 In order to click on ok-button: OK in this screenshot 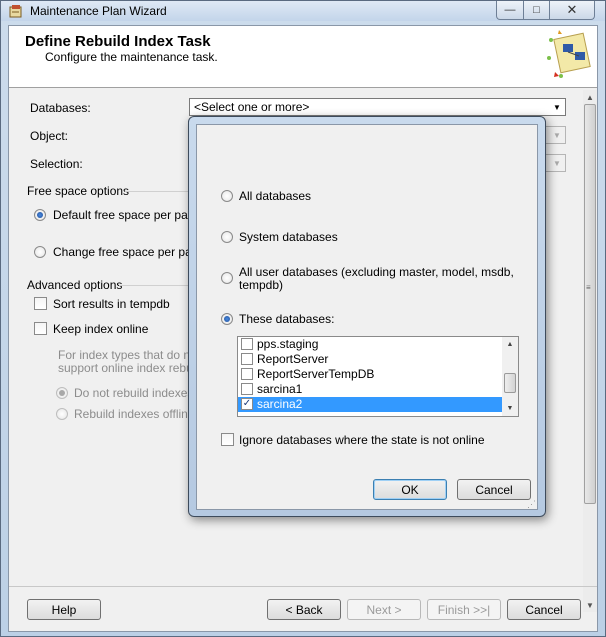, I will do `click(410, 489)`.